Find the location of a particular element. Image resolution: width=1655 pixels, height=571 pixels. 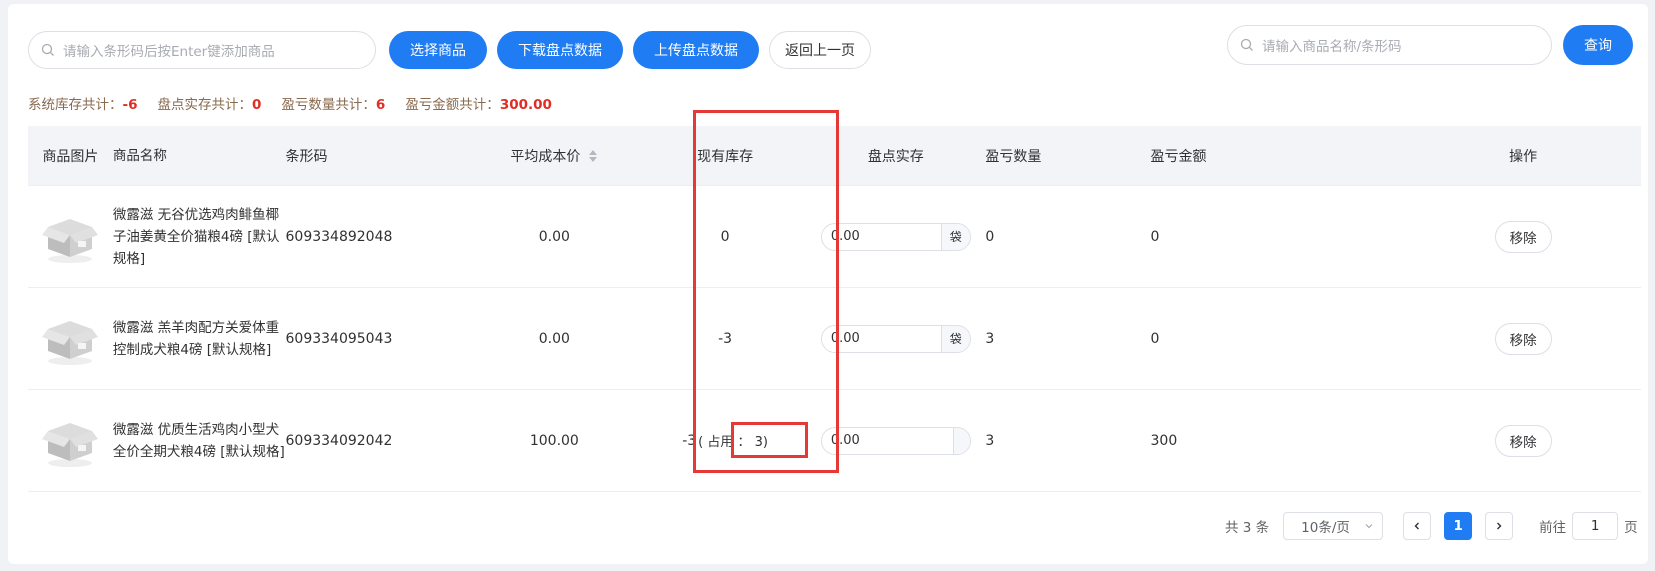

pagination: 共 3 条 10条/页 1 前往 1 页 is located at coordinates (1431, 526).